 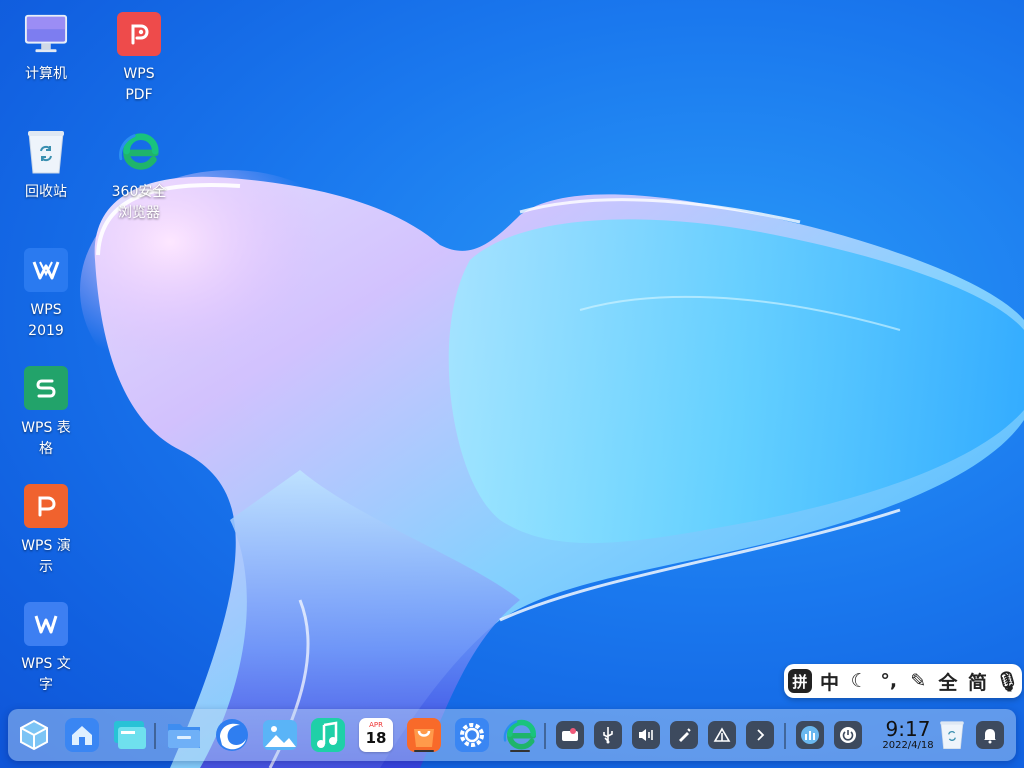 What do you see at coordinates (978, 681) in the screenshot?
I see `ime-simplified-toggle: 简` at bounding box center [978, 681].